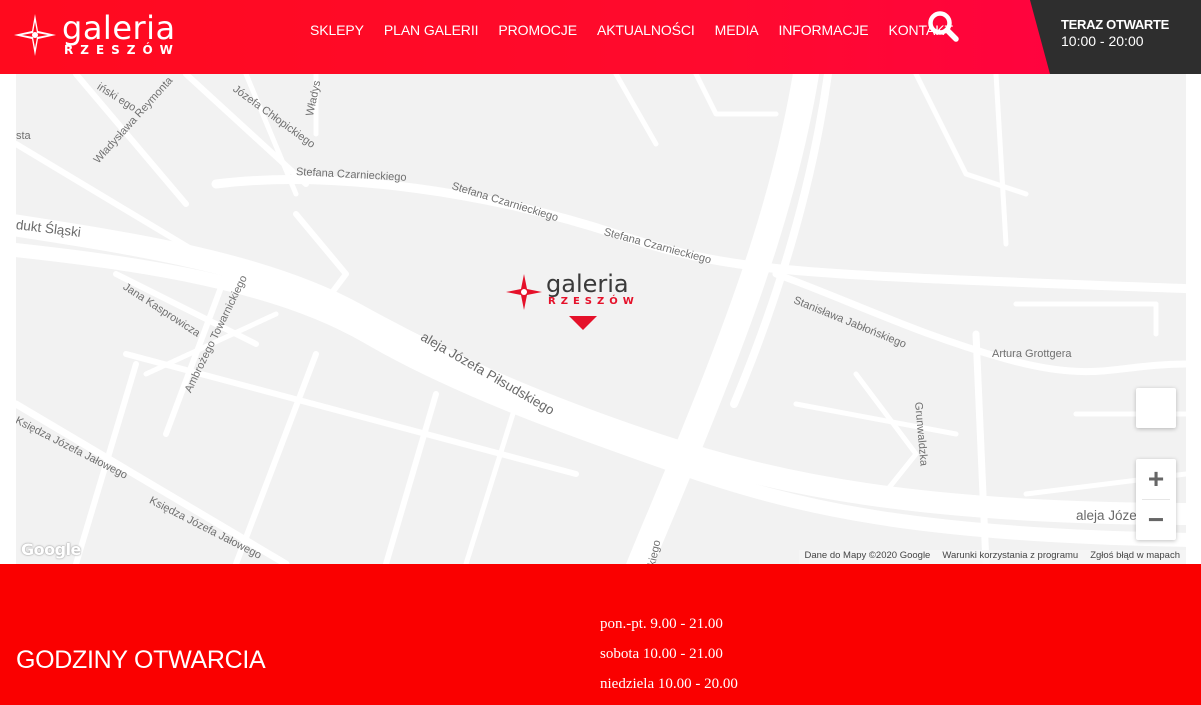 The width and height of the screenshot is (1201, 705). I want to click on open-now-hours: 10:00 - 20:00, so click(1102, 41).